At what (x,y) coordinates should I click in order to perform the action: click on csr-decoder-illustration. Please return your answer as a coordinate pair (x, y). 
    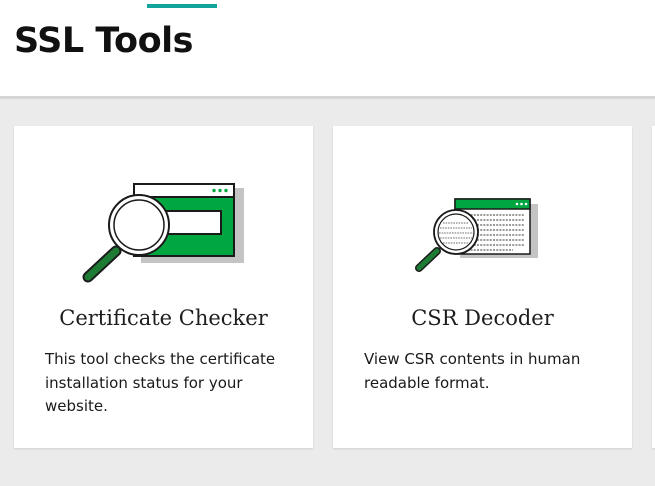
    Looking at the image, I should click on (476, 235).